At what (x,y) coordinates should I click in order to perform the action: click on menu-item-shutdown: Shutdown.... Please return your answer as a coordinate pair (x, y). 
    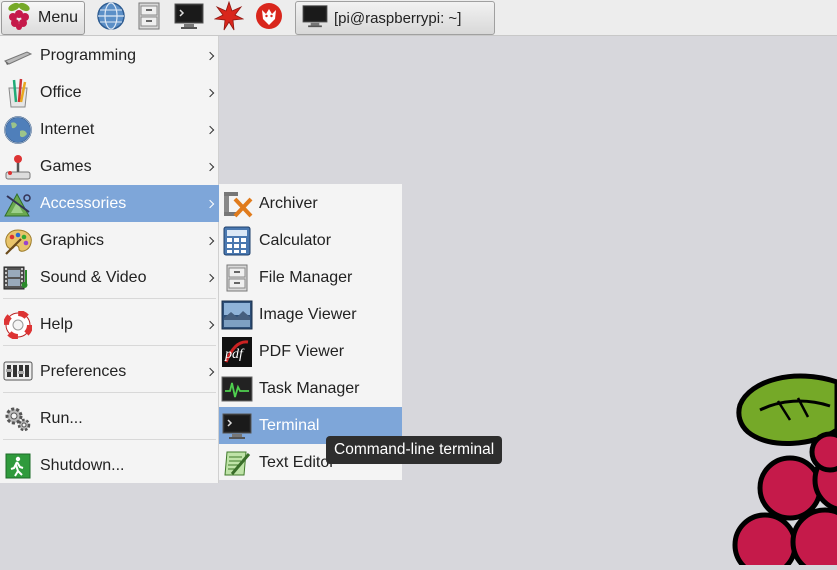
    Looking at the image, I should click on (109, 465).